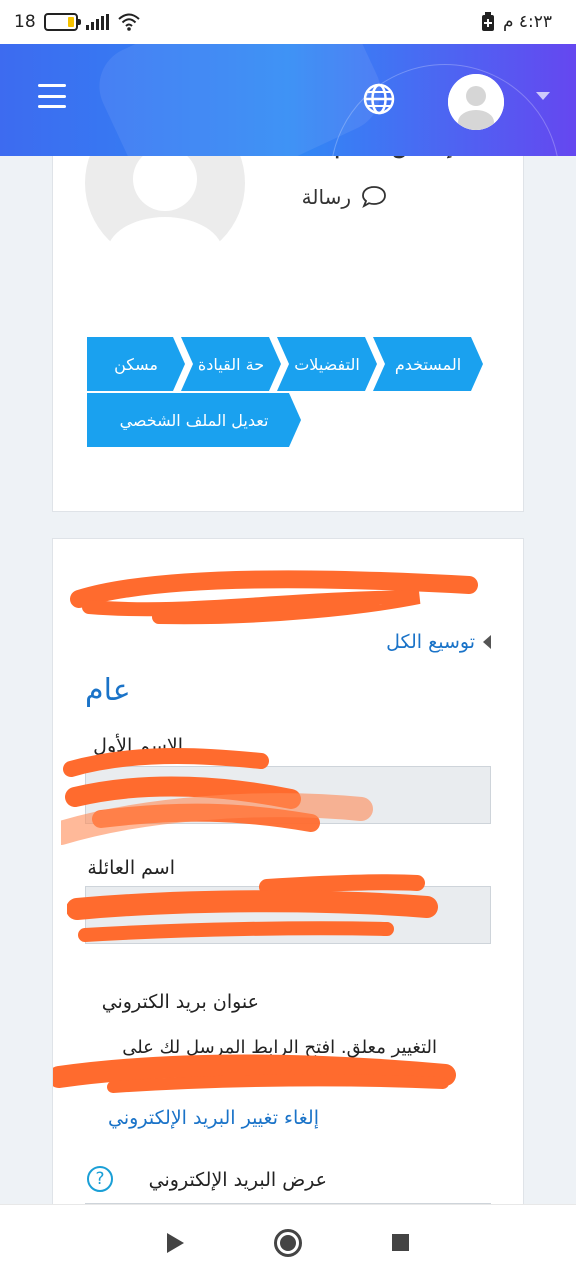 The image size is (576, 1280). What do you see at coordinates (326, 197) in the screenshot?
I see `message-label: رسالة` at bounding box center [326, 197].